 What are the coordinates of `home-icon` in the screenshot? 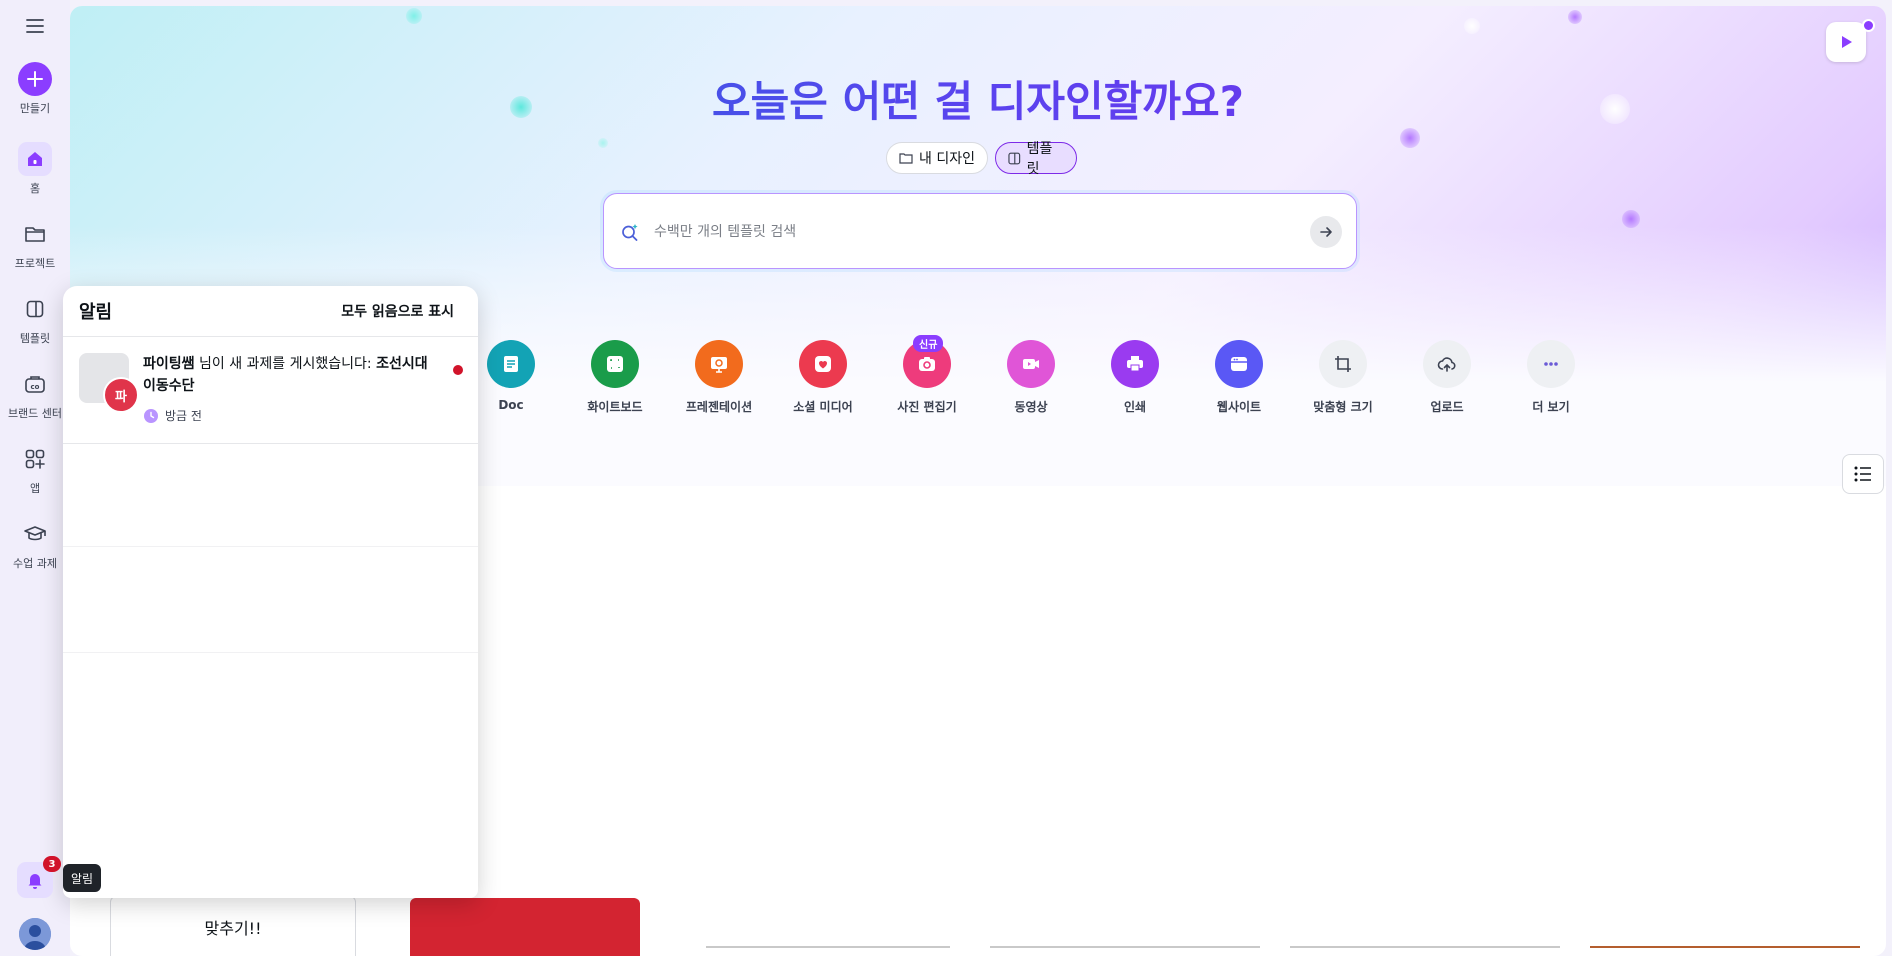 It's located at (35, 159).